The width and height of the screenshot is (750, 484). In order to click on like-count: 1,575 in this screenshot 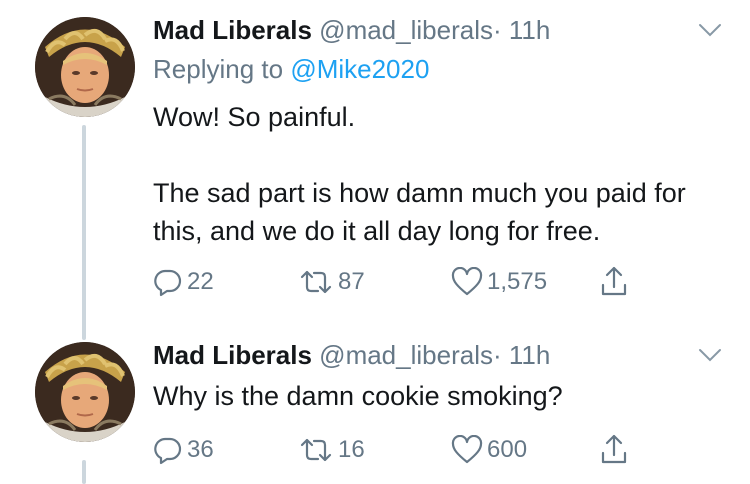, I will do `click(517, 281)`.